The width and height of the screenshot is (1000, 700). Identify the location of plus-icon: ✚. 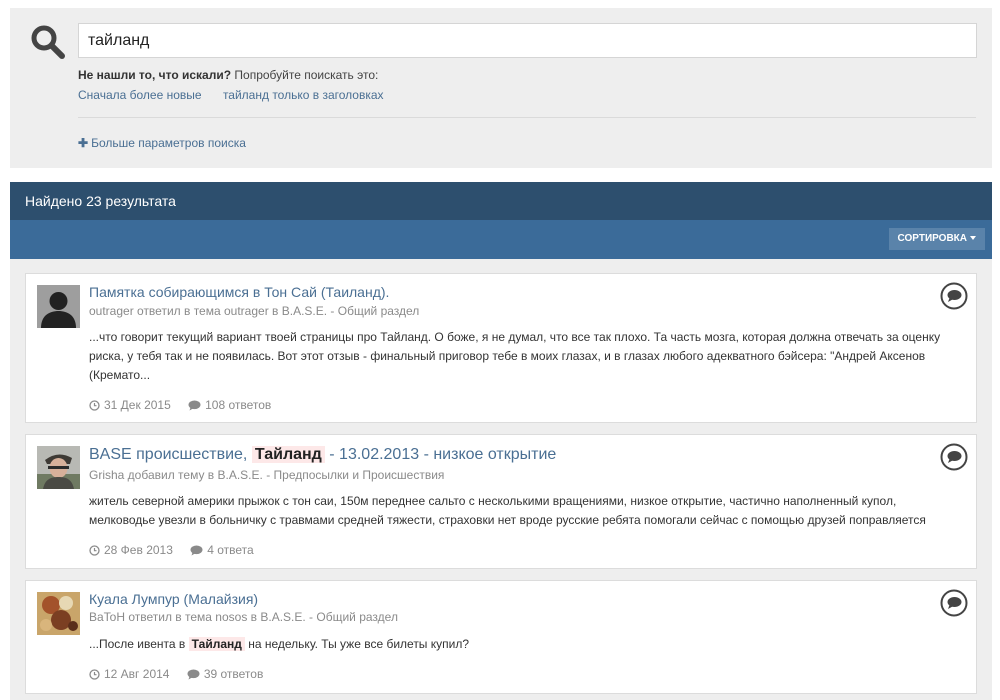
(83, 143).